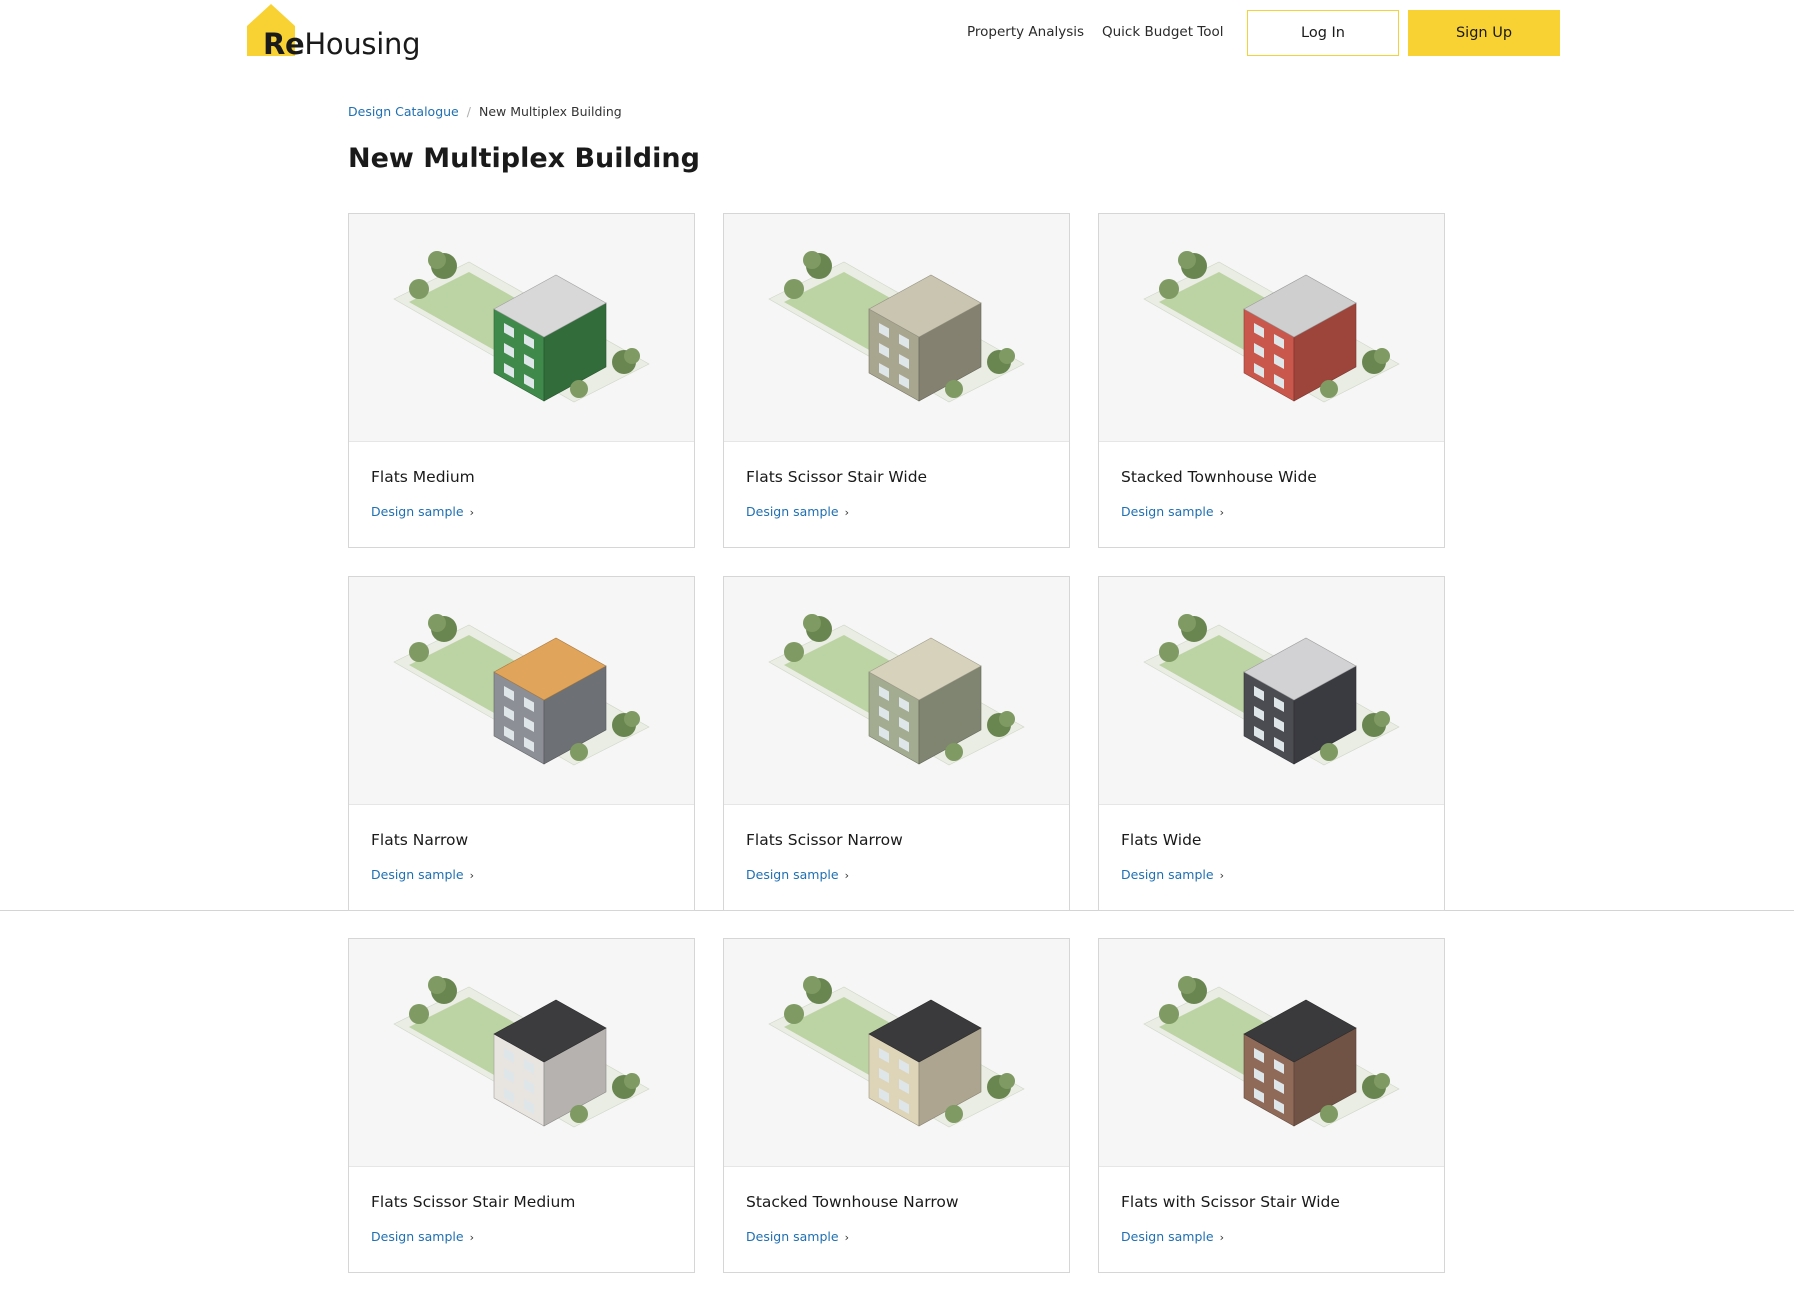  I want to click on design-card: Flats Scissor Stair Wide Design sample ›, so click(896, 380).